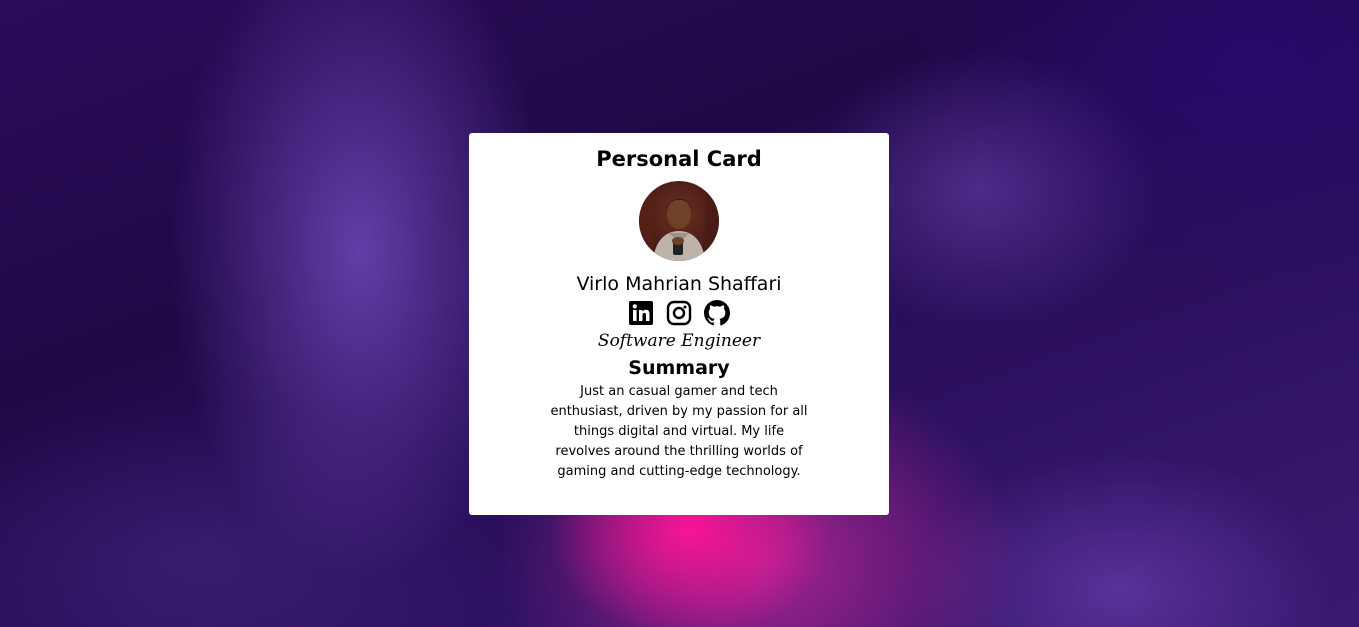 The image size is (1359, 627). I want to click on person-name: Virlo Mahrian Shaffari, so click(679, 284).